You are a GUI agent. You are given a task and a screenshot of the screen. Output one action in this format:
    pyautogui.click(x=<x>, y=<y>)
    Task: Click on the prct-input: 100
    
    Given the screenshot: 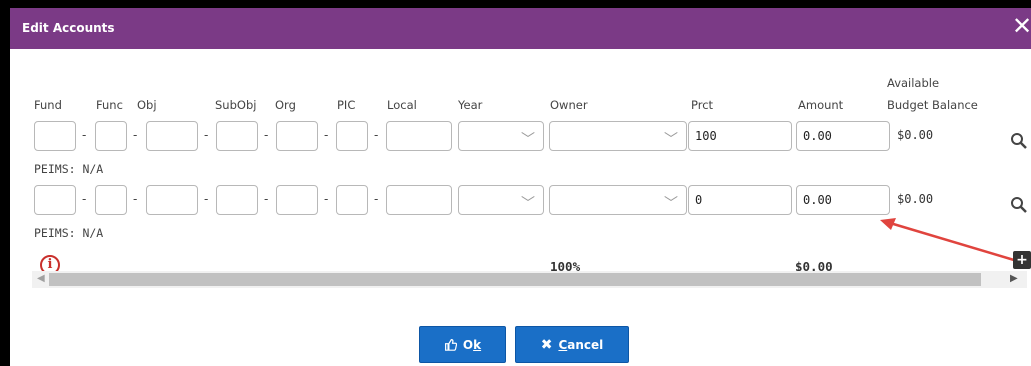 What is the action you would take?
    pyautogui.click(x=740, y=136)
    